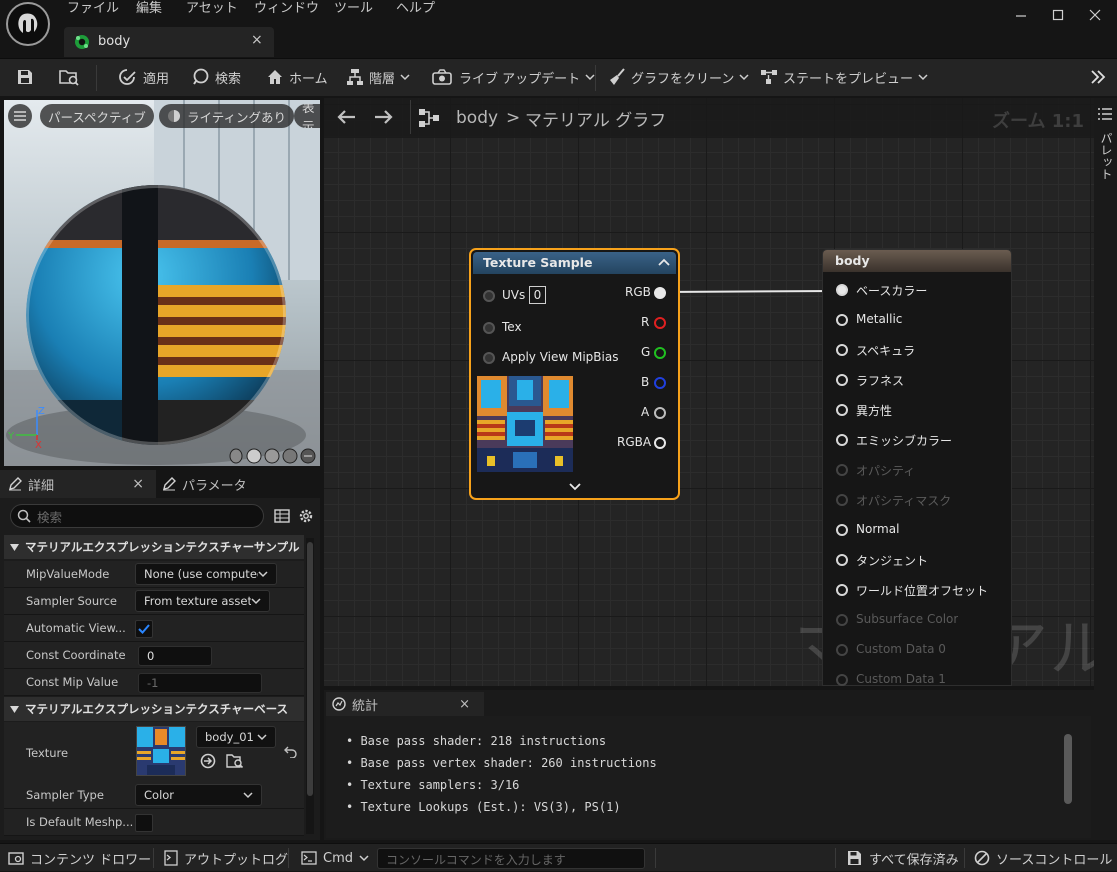  Describe the element at coordinates (489, 358) in the screenshot. I see `mipbias-input-pin` at that location.